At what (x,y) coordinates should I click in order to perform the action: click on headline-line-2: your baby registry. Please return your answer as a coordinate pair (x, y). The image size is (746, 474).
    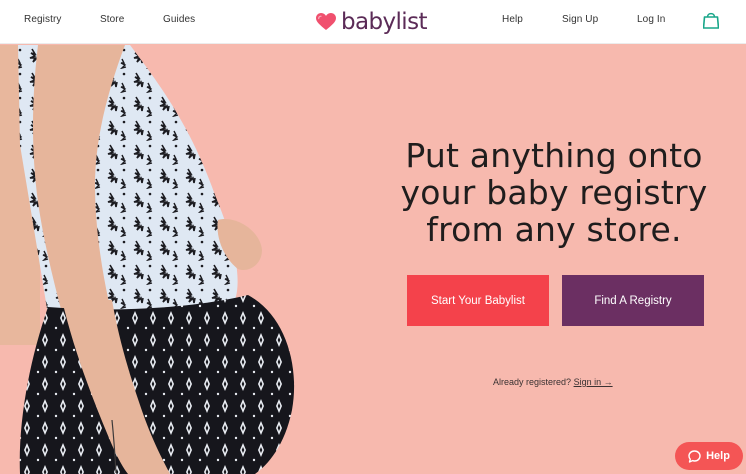
    Looking at the image, I should click on (554, 192).